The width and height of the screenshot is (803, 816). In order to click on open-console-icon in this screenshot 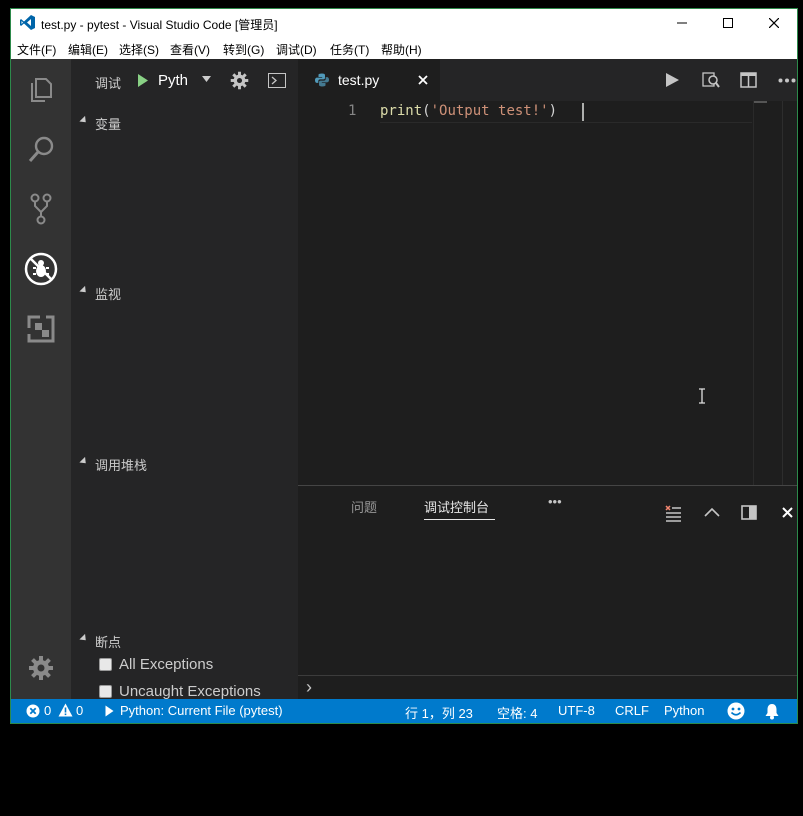, I will do `click(277, 80)`.